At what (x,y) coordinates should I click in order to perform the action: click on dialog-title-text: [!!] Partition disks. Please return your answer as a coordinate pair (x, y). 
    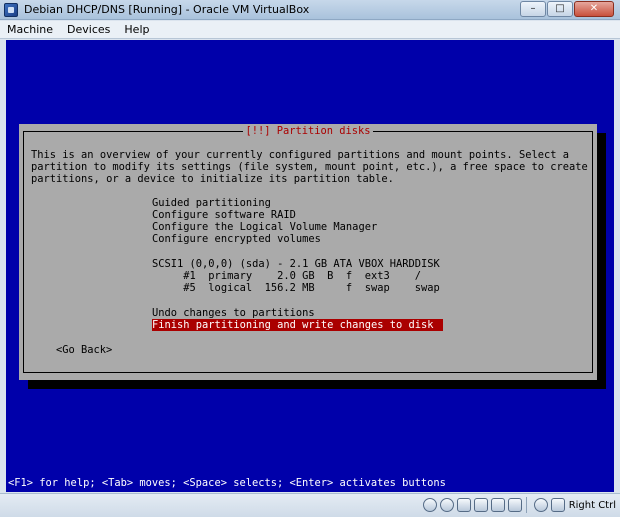
    Looking at the image, I should click on (308, 131).